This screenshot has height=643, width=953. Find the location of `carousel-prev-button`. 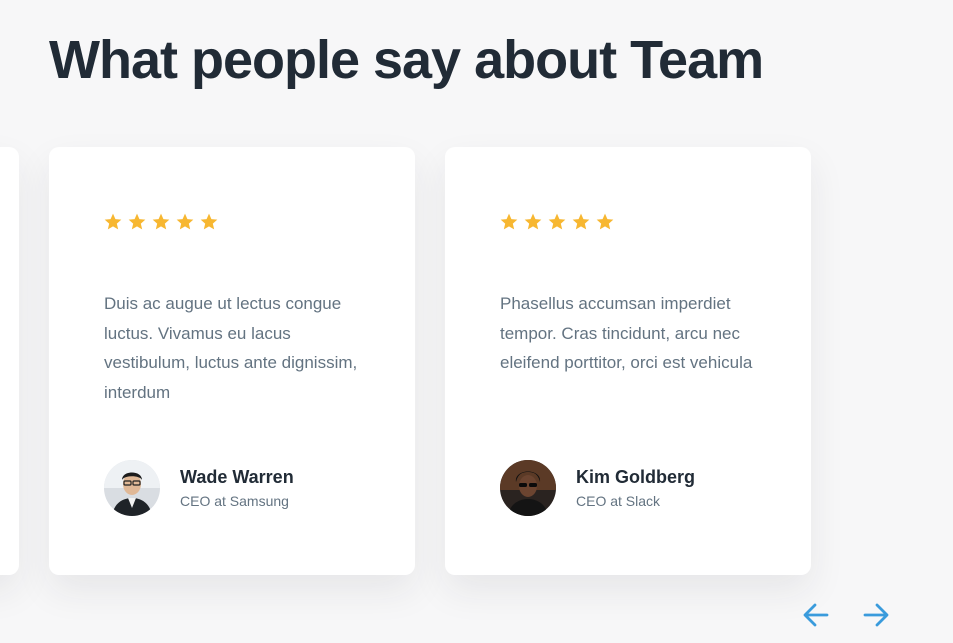

carousel-prev-button is located at coordinates (816, 615).